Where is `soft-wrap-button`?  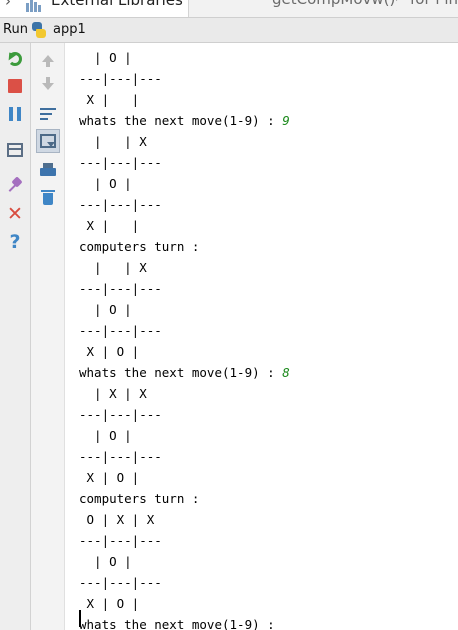
soft-wrap-button is located at coordinates (48, 114).